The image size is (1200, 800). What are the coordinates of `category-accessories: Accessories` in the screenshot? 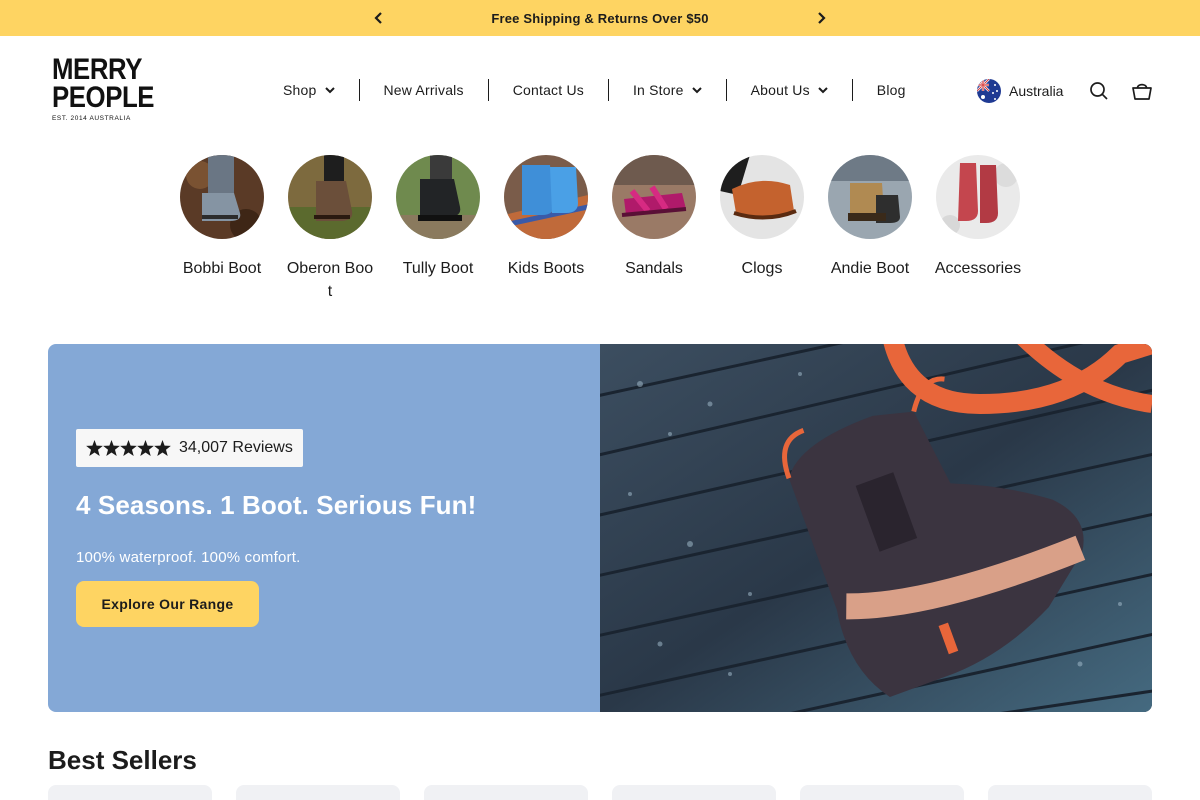 It's located at (978, 229).